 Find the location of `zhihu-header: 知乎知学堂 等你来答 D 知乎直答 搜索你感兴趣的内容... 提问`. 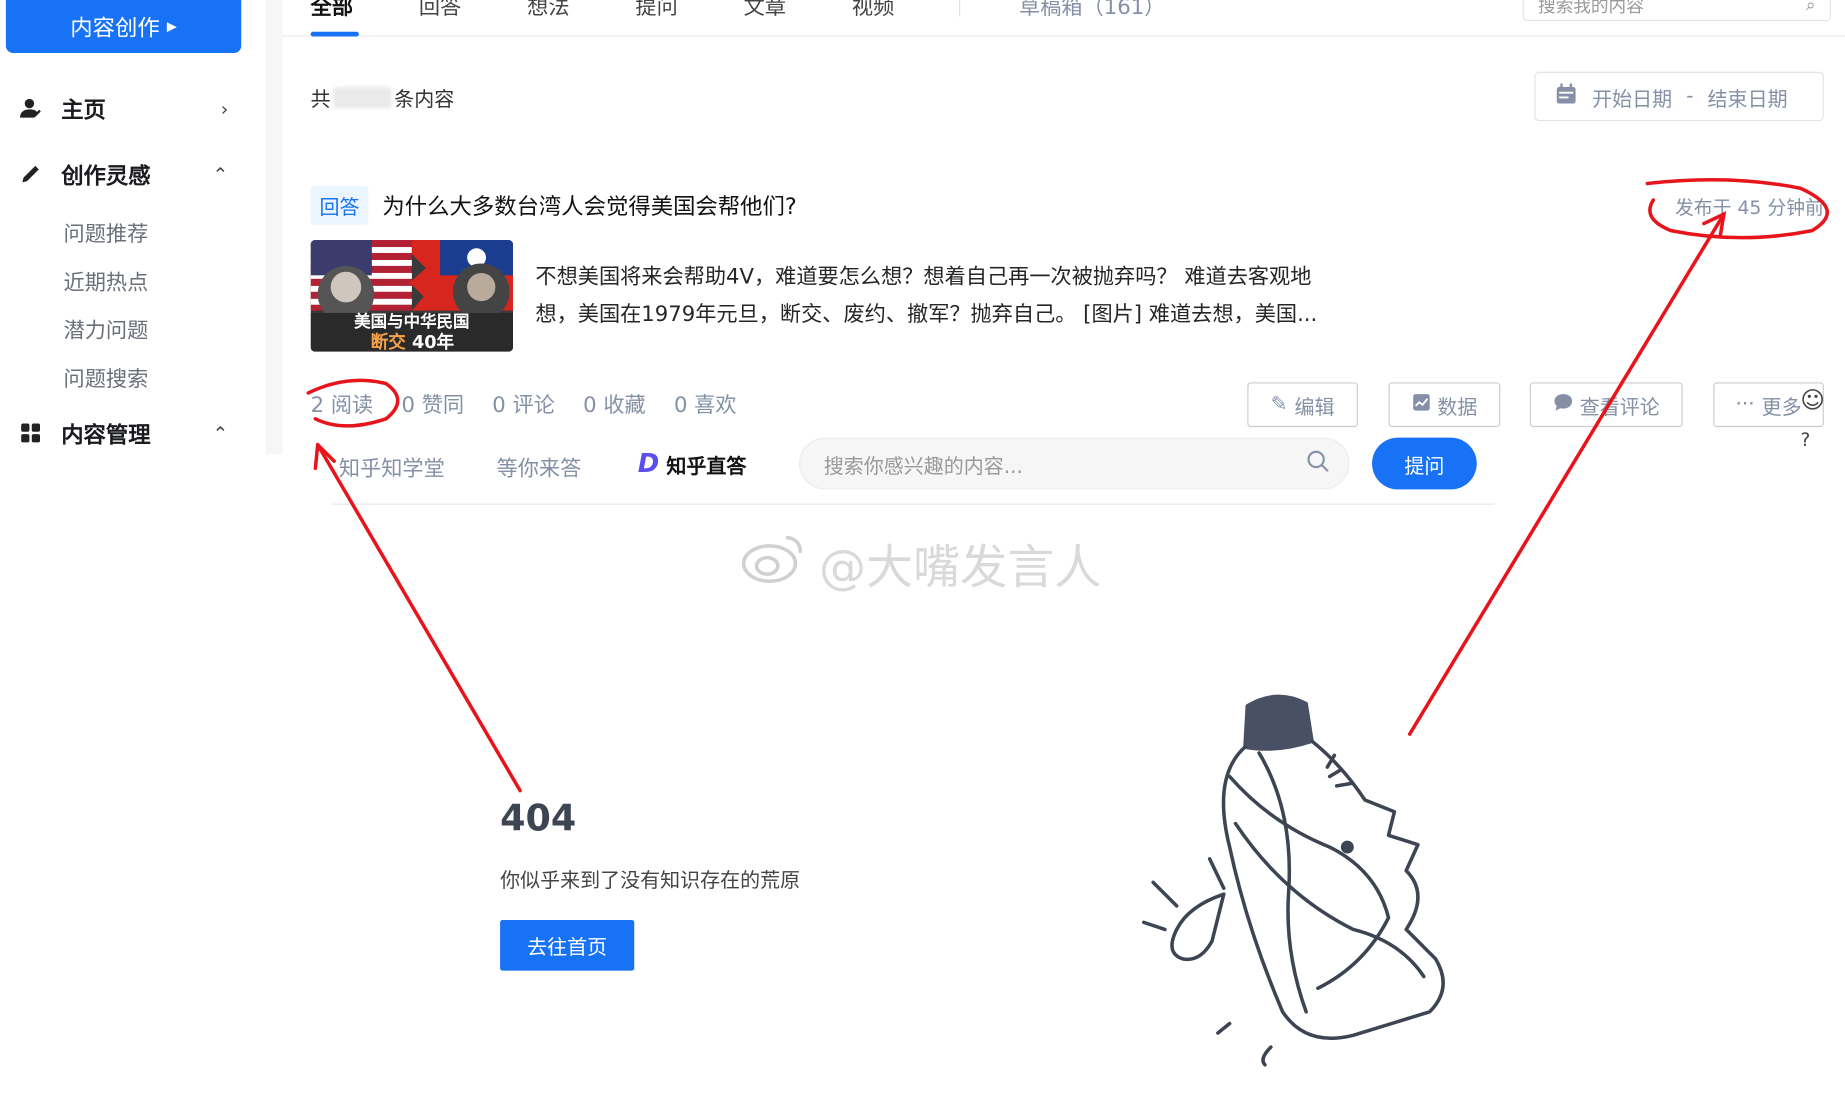

zhihu-header: 知乎知学堂 等你来答 D 知乎直答 搜索你感兴趣的内容... 提问 is located at coordinates (913, 471).